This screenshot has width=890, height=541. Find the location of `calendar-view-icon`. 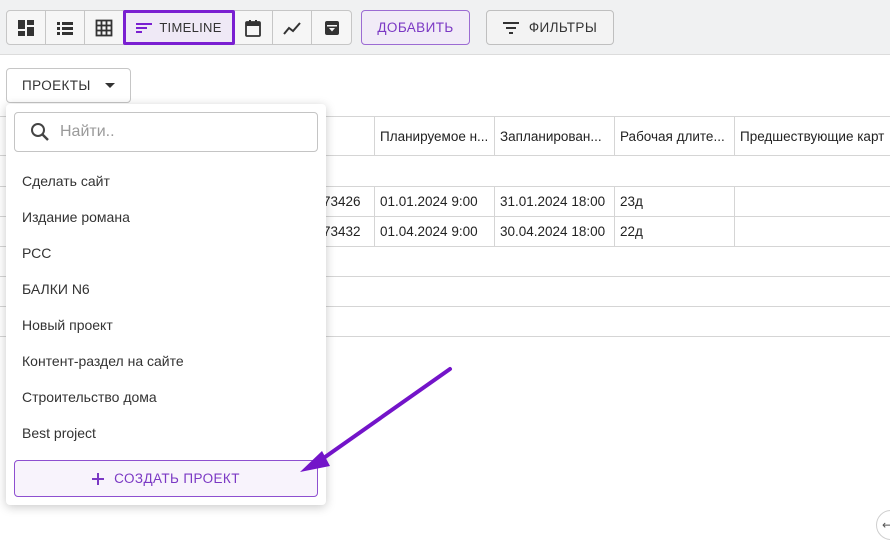

calendar-view-icon is located at coordinates (253, 28).